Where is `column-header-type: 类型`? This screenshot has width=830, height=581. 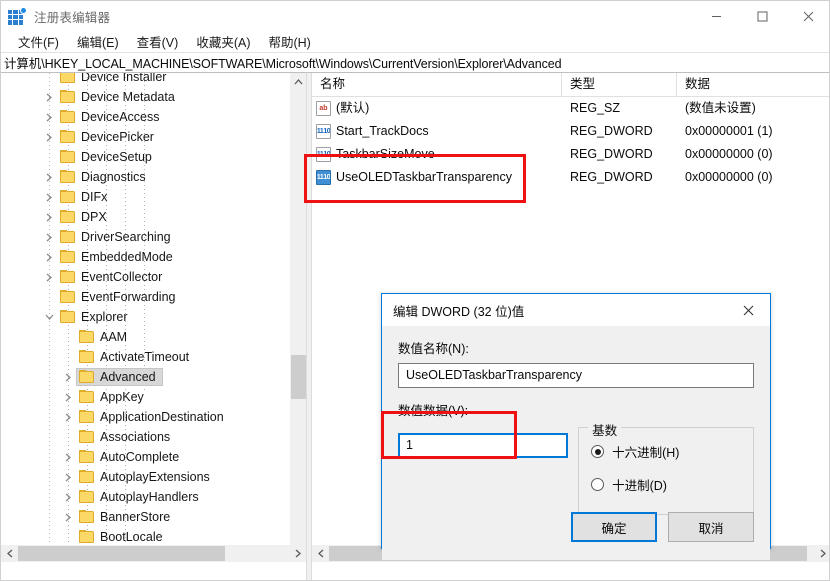
column-header-type: 类型 is located at coordinates (619, 84).